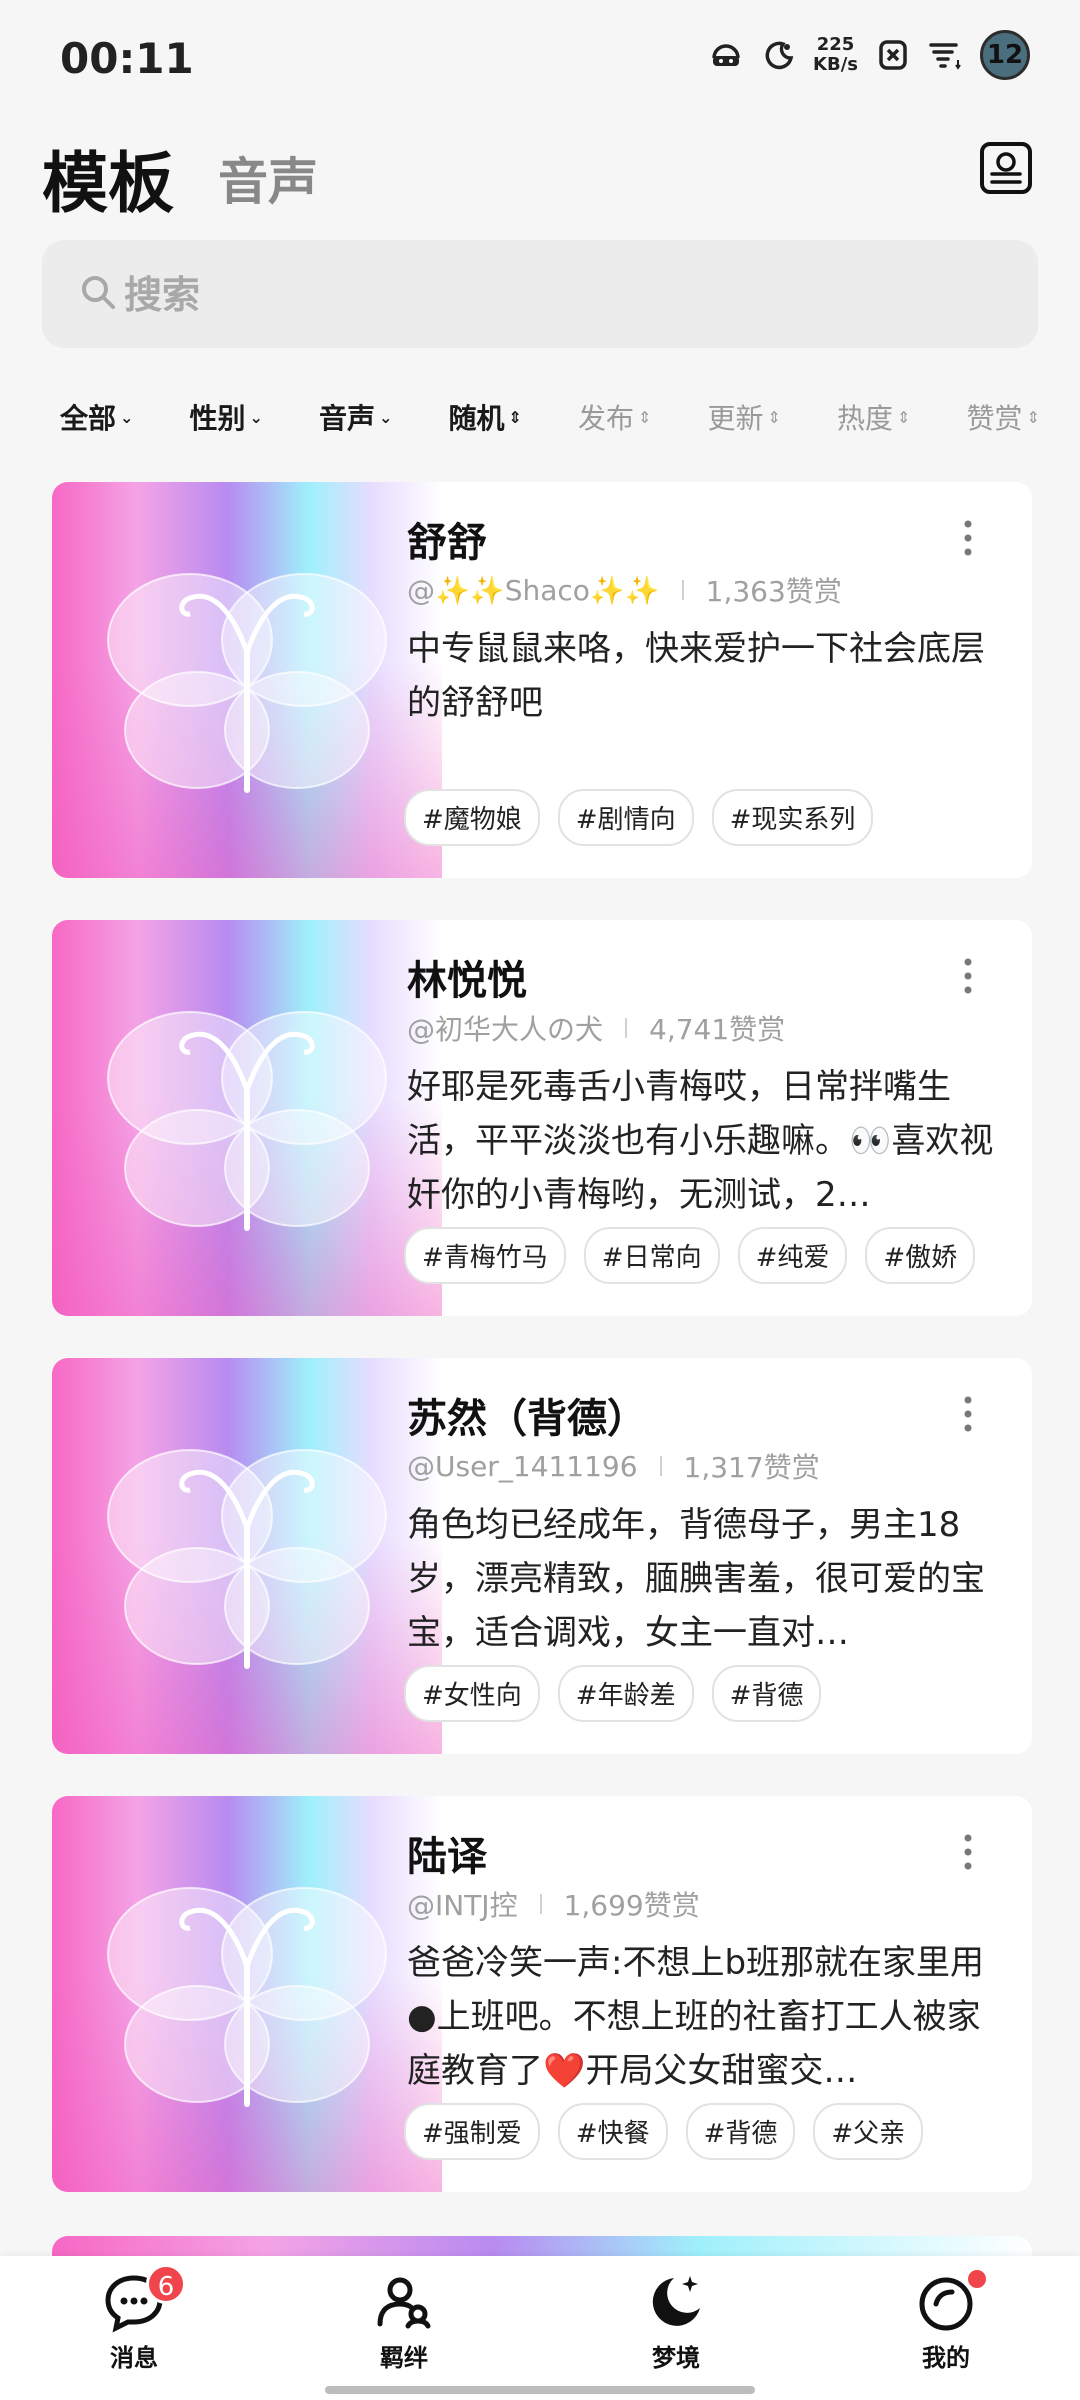 This screenshot has height=2400, width=1080. Describe the element at coordinates (612, 2131) in the screenshot. I see `tag-chip: #快餐` at that location.